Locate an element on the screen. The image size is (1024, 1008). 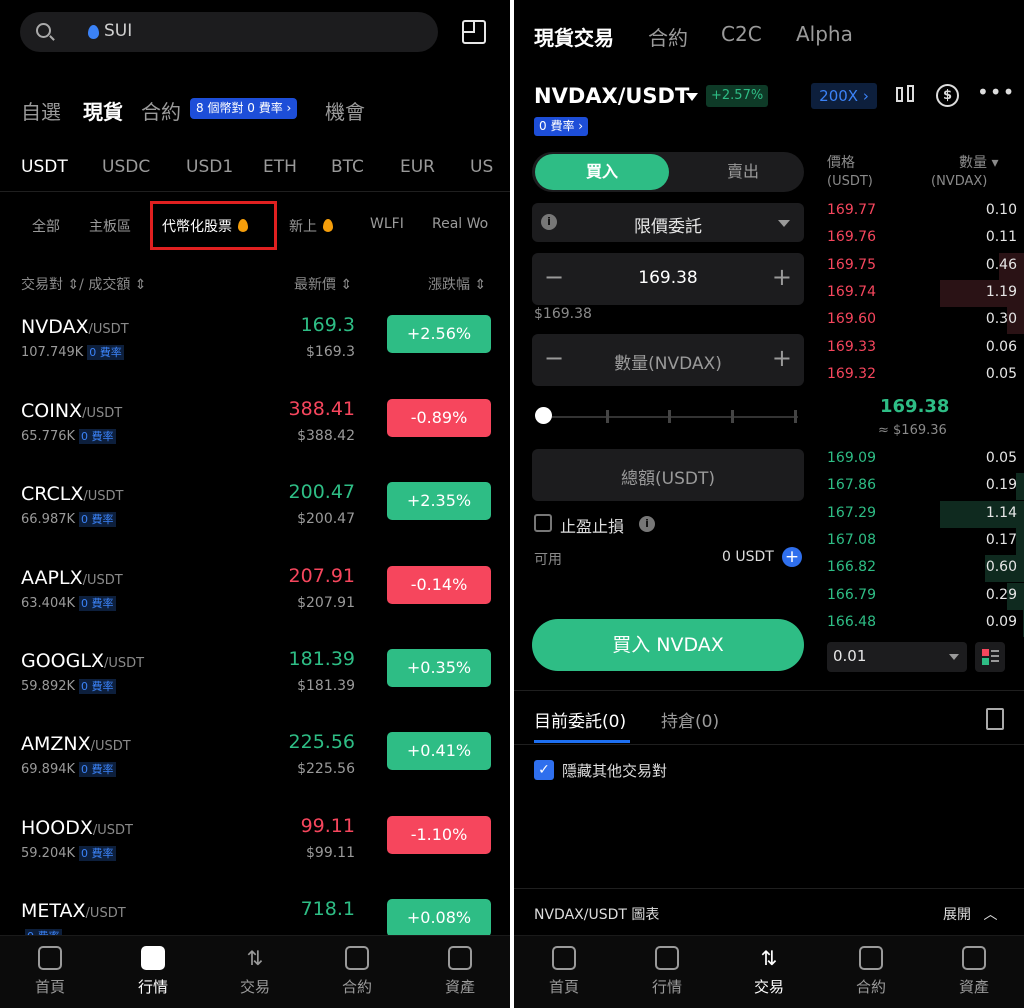
quote-tab-us: US is located at coordinates (481, 167).